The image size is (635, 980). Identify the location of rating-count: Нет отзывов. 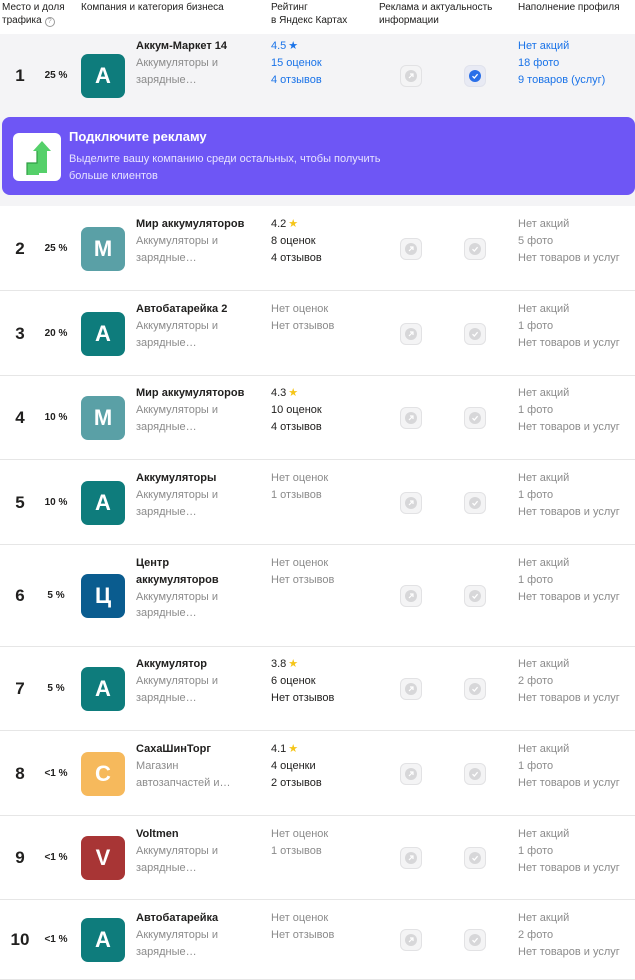
(326, 698).